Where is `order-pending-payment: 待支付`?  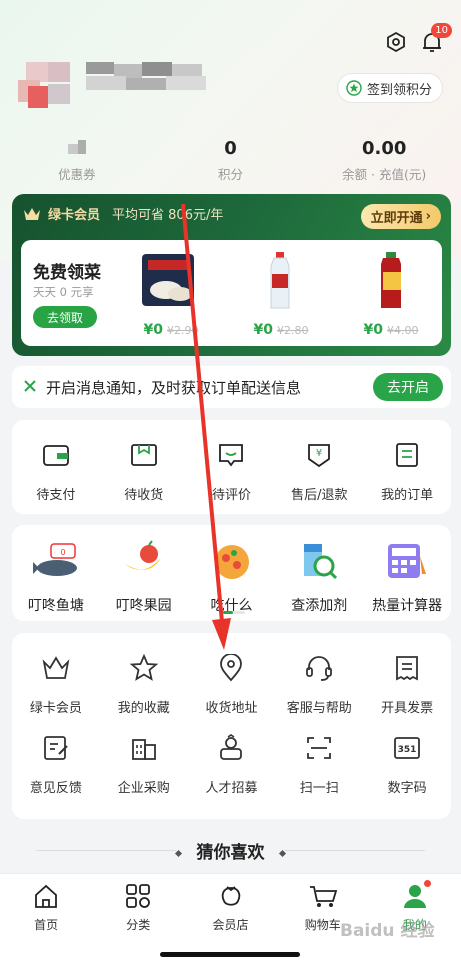
order-pending-payment: 待支付 is located at coordinates (56, 471).